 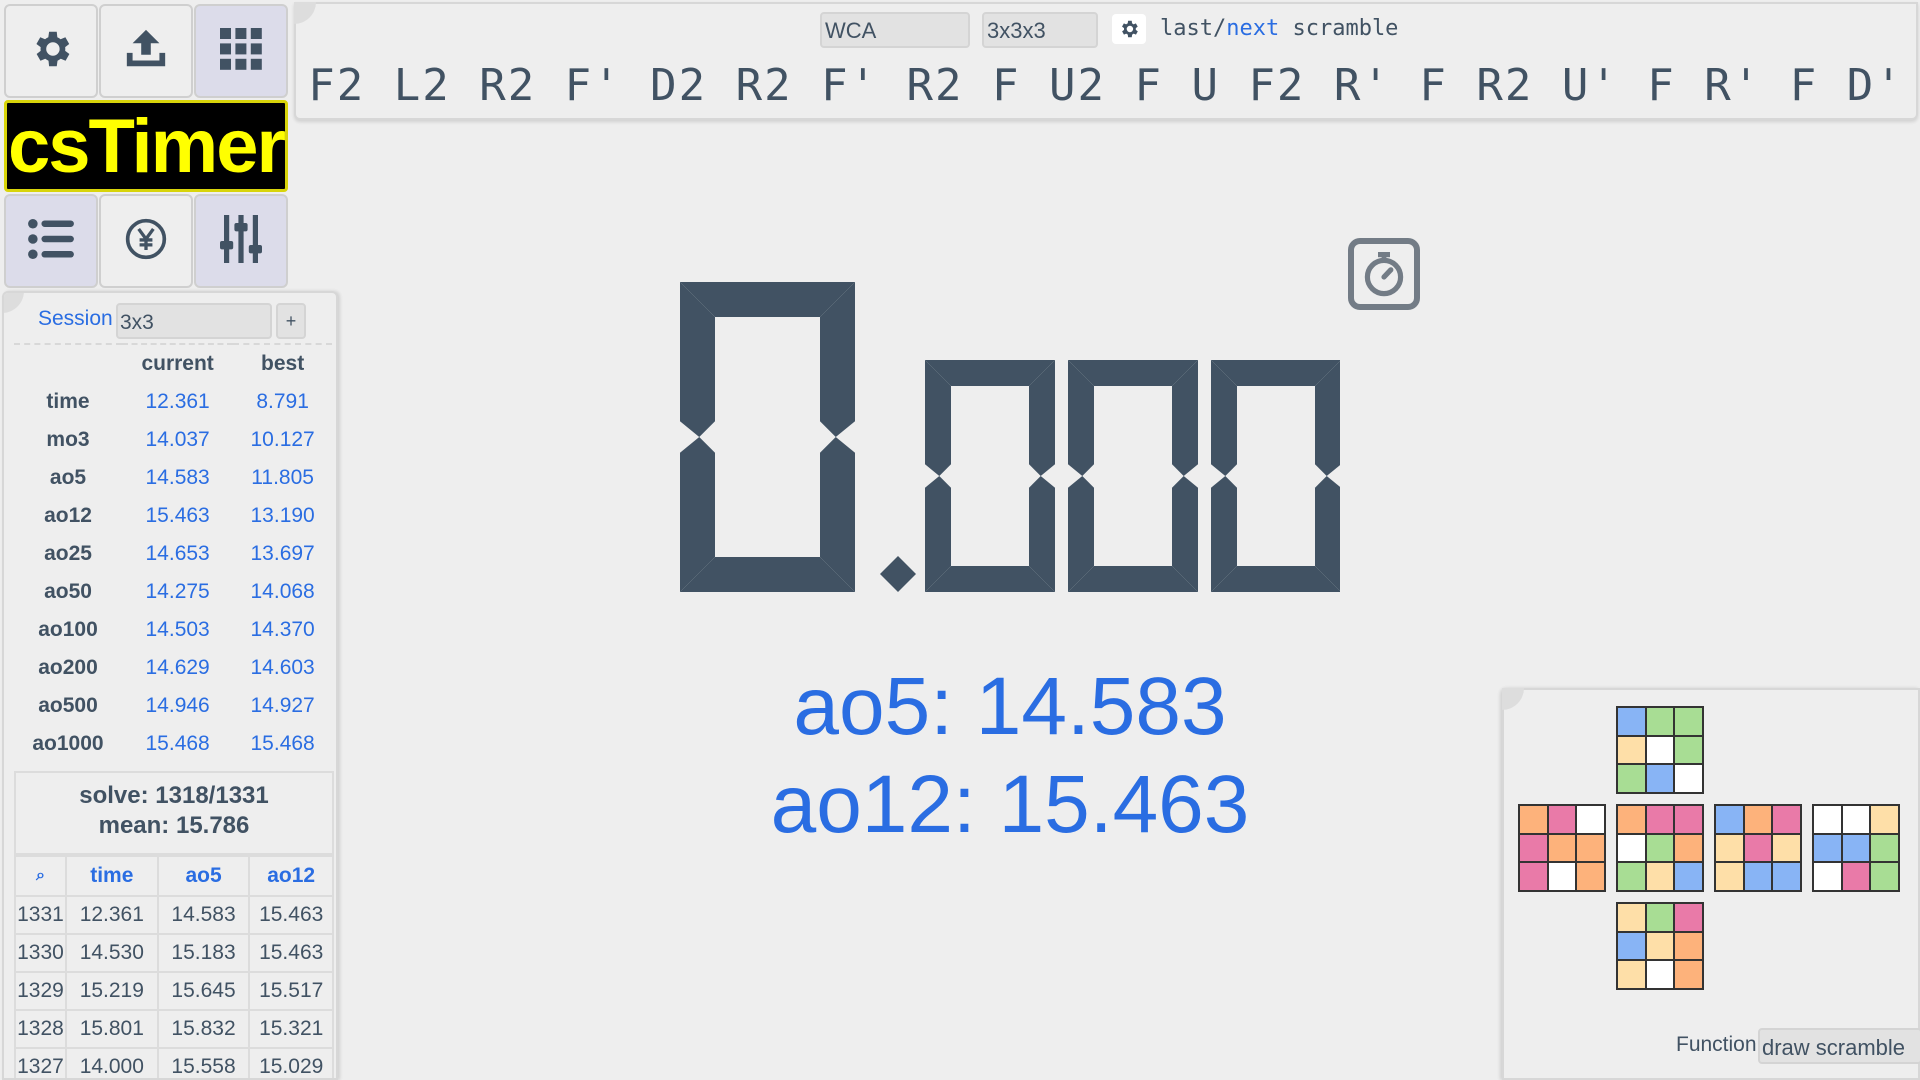 I want to click on summary-best-value: 11.805, so click(x=282, y=478).